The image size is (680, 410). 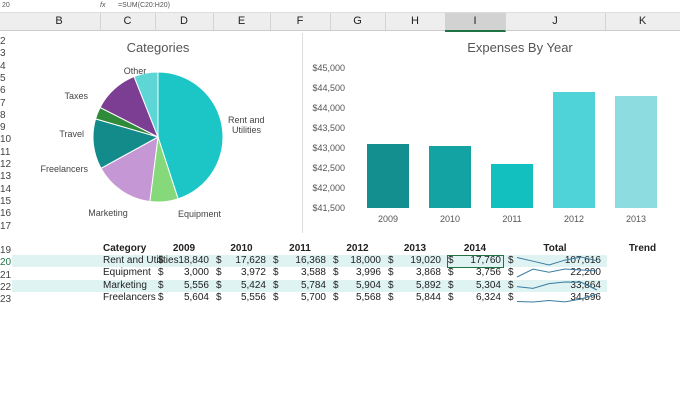 I want to click on column-header-J: J, so click(x=555, y=21).